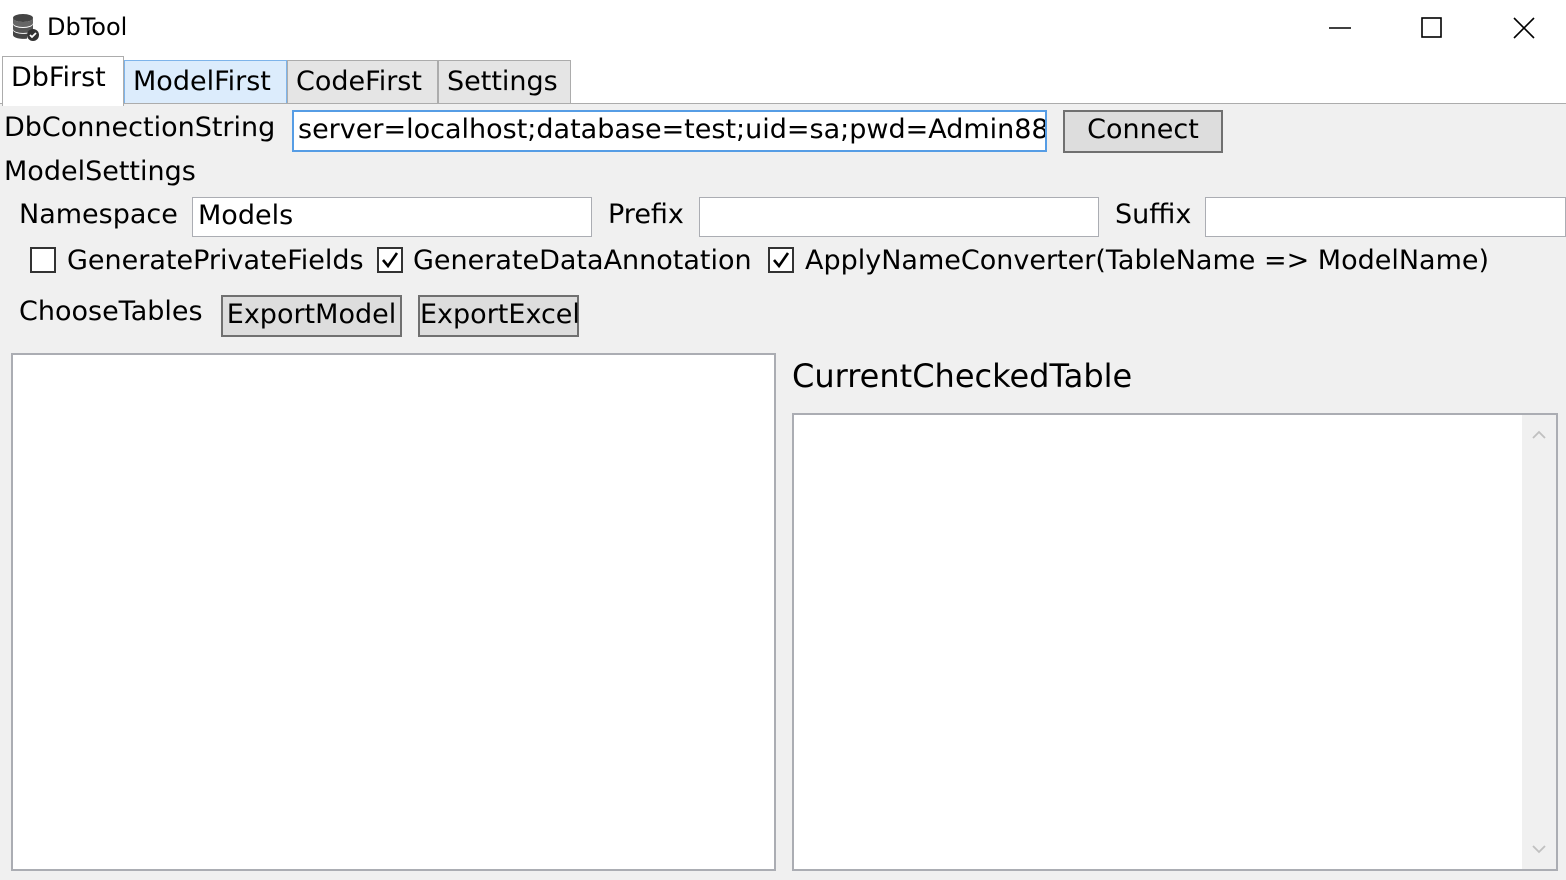  I want to click on vertical-scrollbar, so click(1539, 642).